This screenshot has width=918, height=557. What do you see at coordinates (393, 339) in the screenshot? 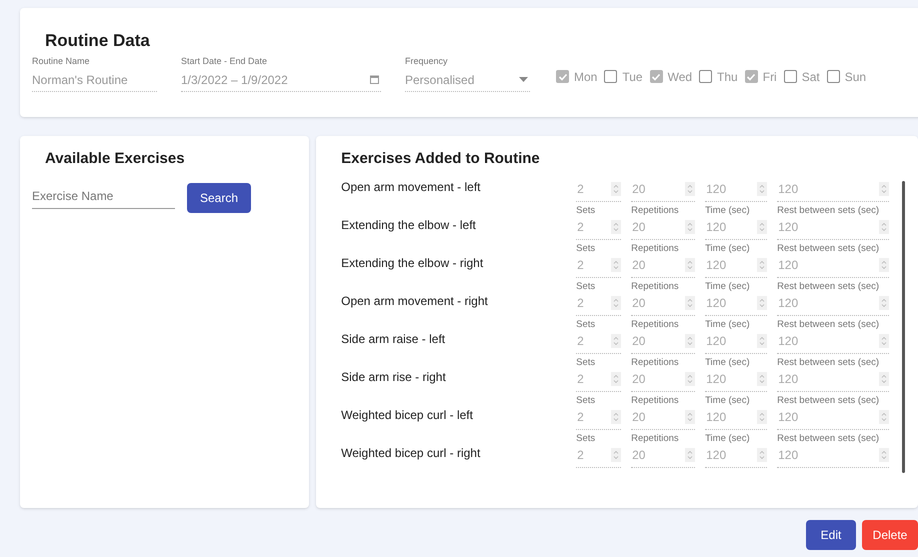
I see `exercise-name: Side arm raise - left` at bounding box center [393, 339].